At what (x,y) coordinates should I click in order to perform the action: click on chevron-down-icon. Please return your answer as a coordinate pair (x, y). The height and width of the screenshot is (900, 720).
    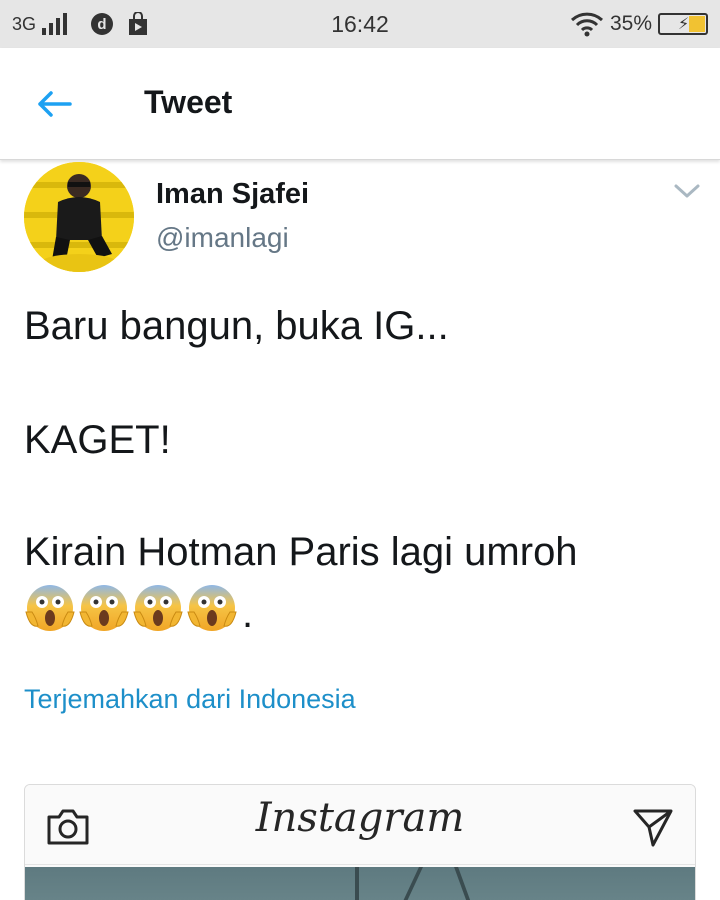
    Looking at the image, I should click on (687, 191).